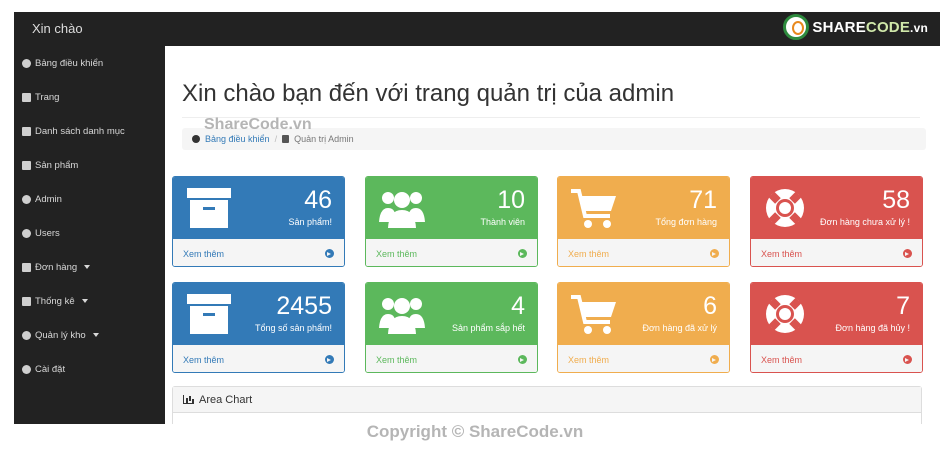  Describe the element at coordinates (57, 165) in the screenshot. I see `sidebar-item-label: Sản phẩm` at that location.